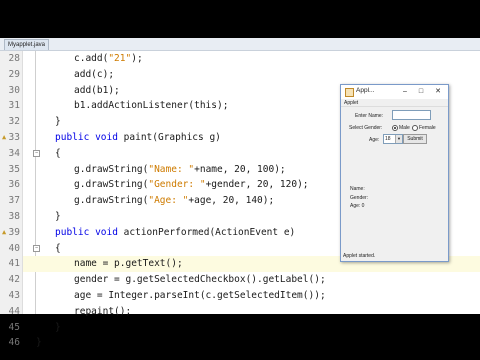 The width and height of the screenshot is (480, 360). Describe the element at coordinates (14, 122) in the screenshot. I see `line-number: 32` at that location.